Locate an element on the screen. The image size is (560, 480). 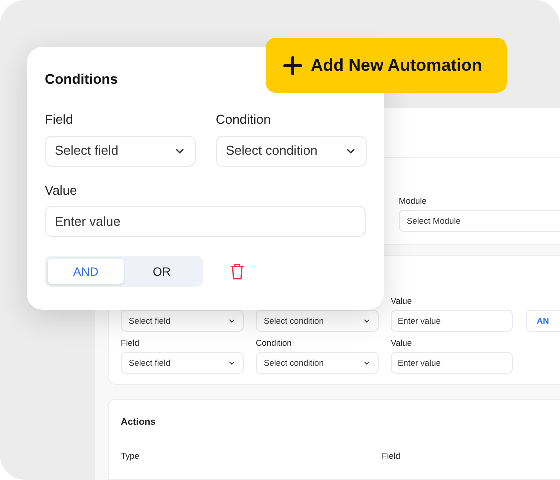
plus-icon is located at coordinates (293, 66).